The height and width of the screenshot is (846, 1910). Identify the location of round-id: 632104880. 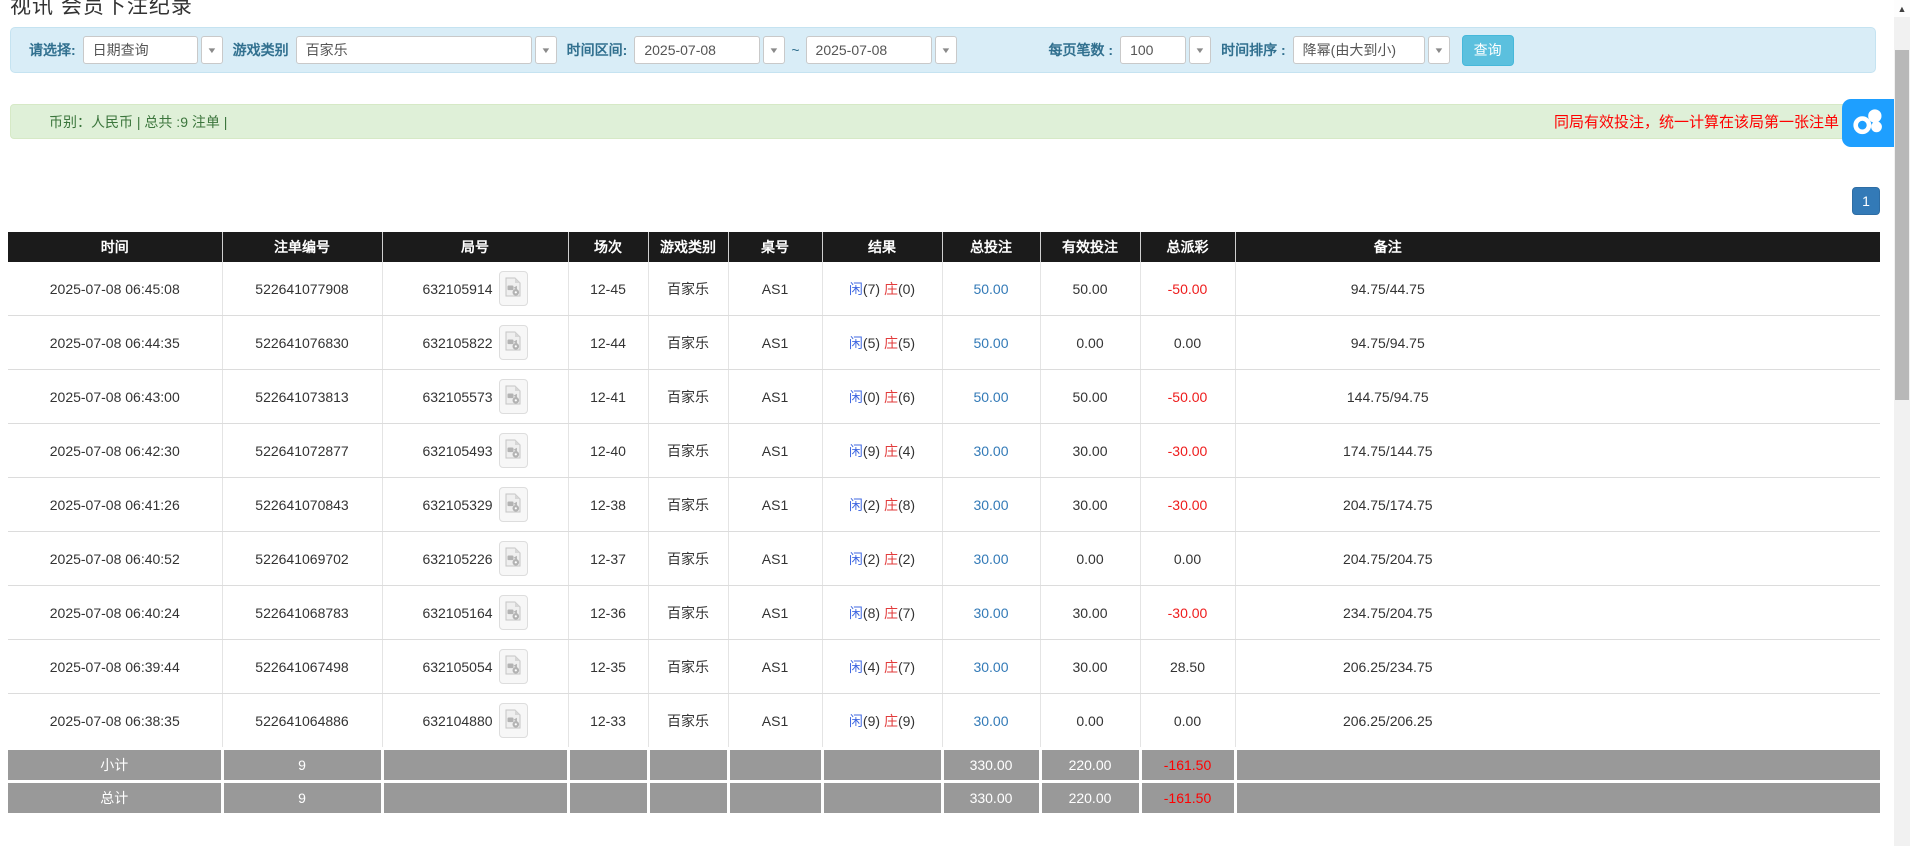
(457, 720).